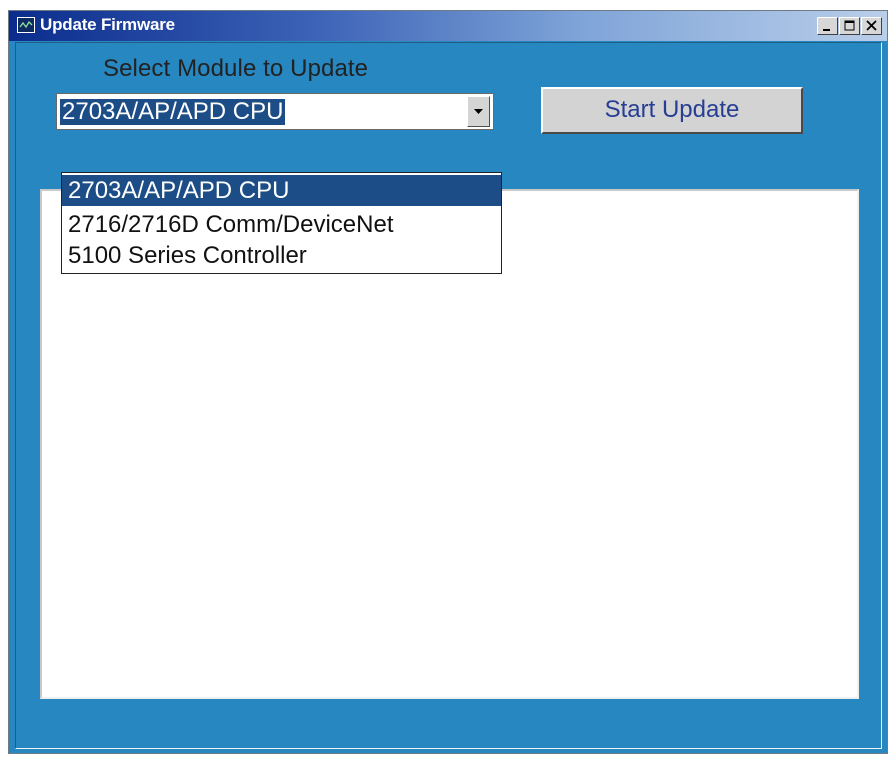 The image size is (892, 760). I want to click on dropdown-arrow-button, so click(478, 111).